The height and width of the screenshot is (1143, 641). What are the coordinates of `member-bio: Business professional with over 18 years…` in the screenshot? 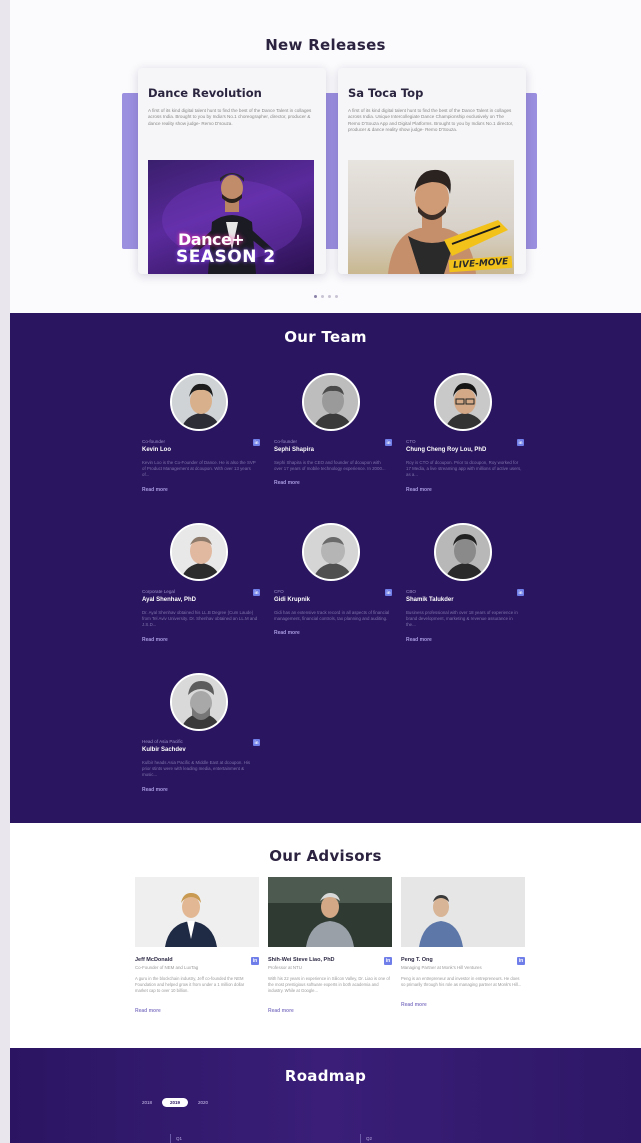 It's located at (462, 619).